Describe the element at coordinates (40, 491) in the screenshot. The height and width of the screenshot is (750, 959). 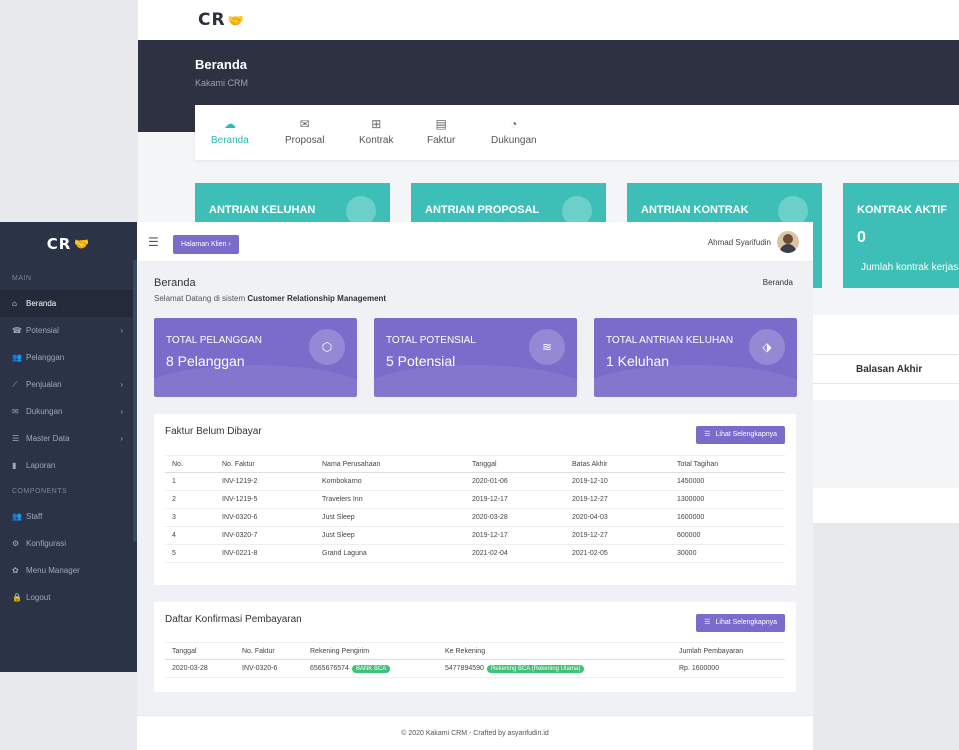
I see `sidebar-section-components: COMPONENTS` at that location.